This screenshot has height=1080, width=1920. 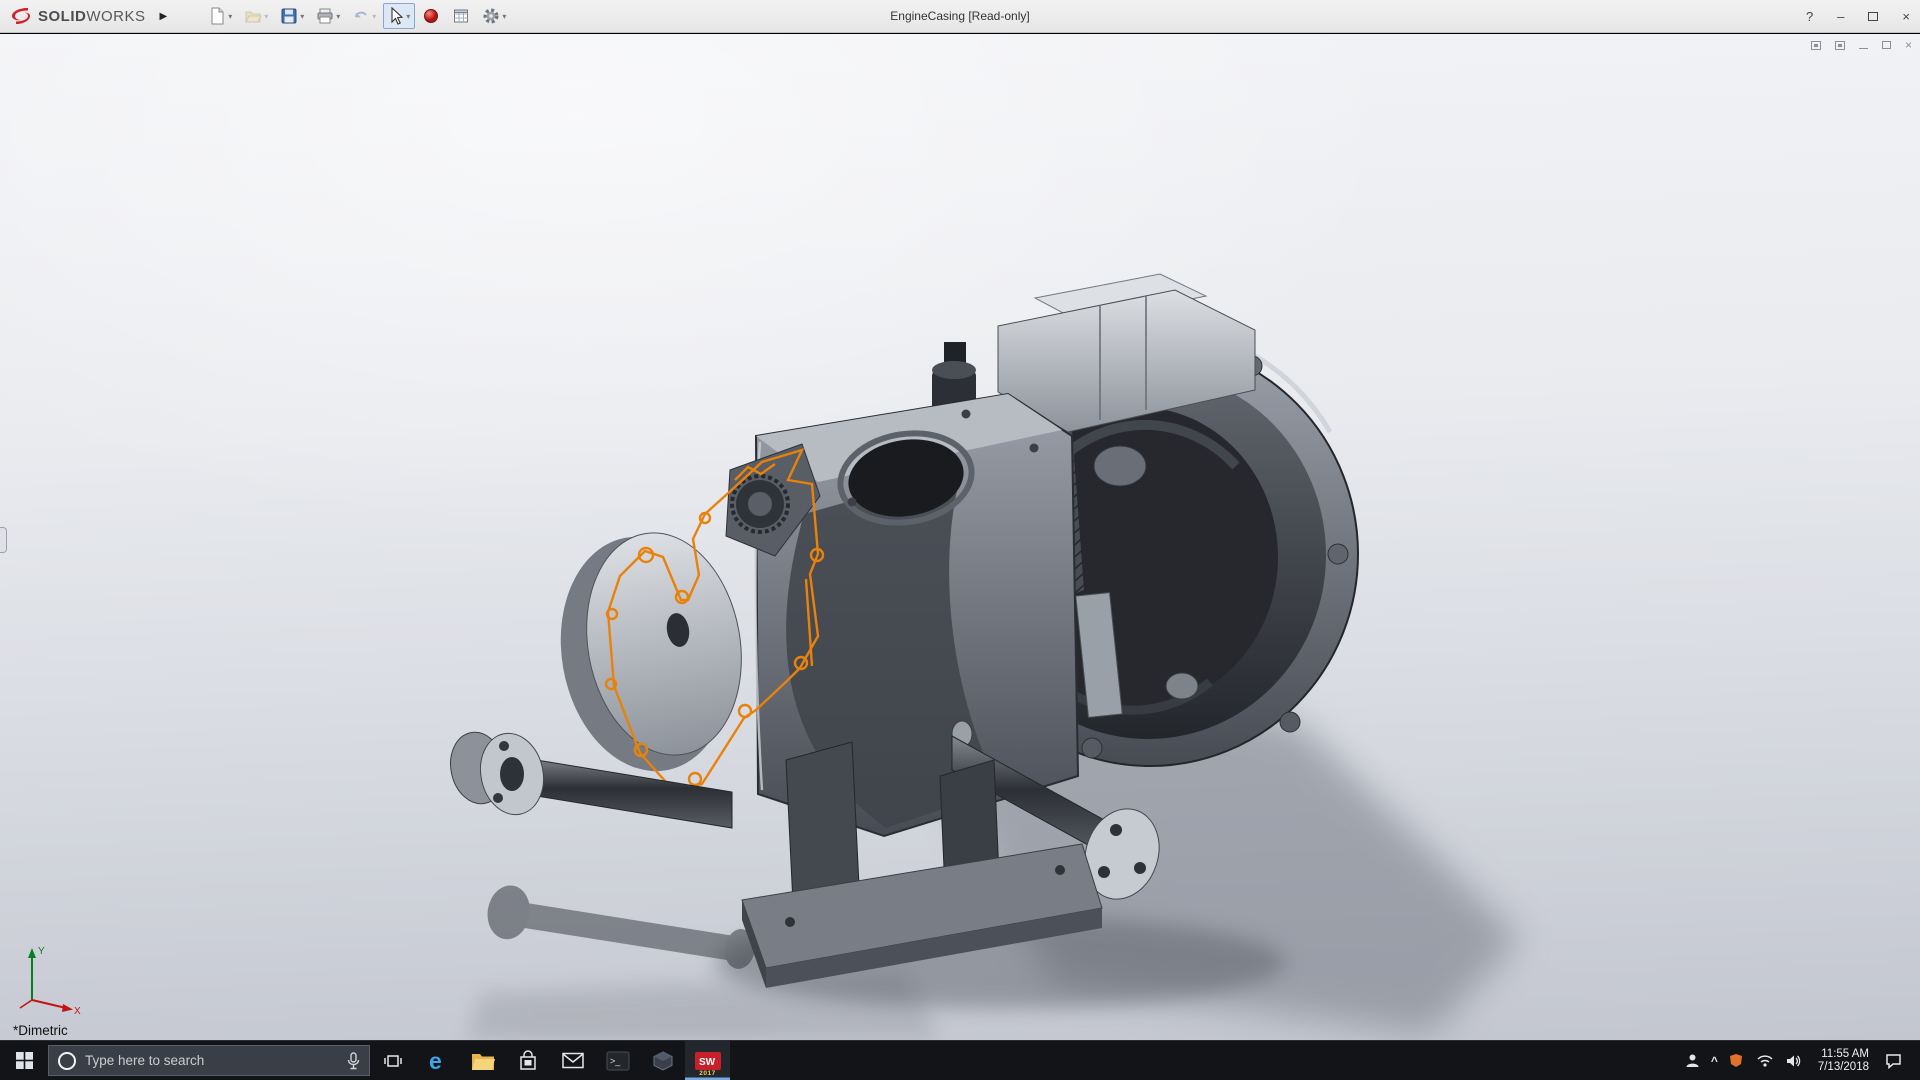 I want to click on edge-icon: e, so click(x=435, y=1061).